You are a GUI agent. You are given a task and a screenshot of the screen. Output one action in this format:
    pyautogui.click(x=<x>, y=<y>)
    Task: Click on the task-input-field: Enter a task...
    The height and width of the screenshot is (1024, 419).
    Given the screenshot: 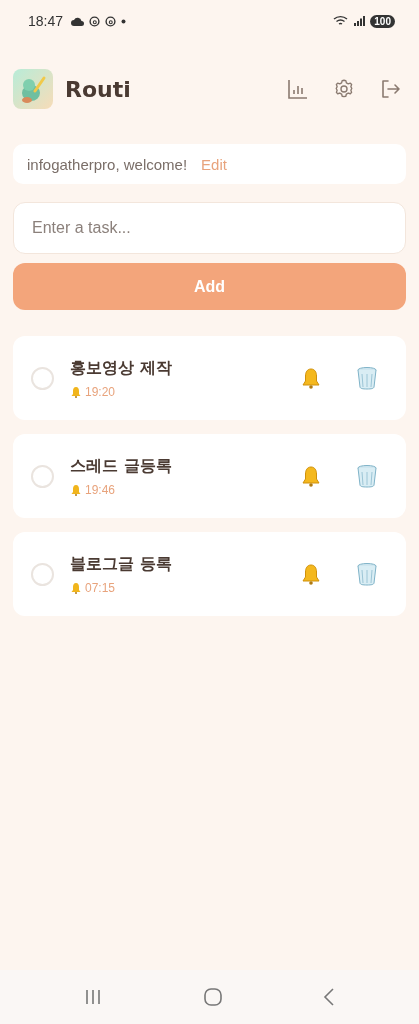 What is the action you would take?
    pyautogui.click(x=209, y=228)
    